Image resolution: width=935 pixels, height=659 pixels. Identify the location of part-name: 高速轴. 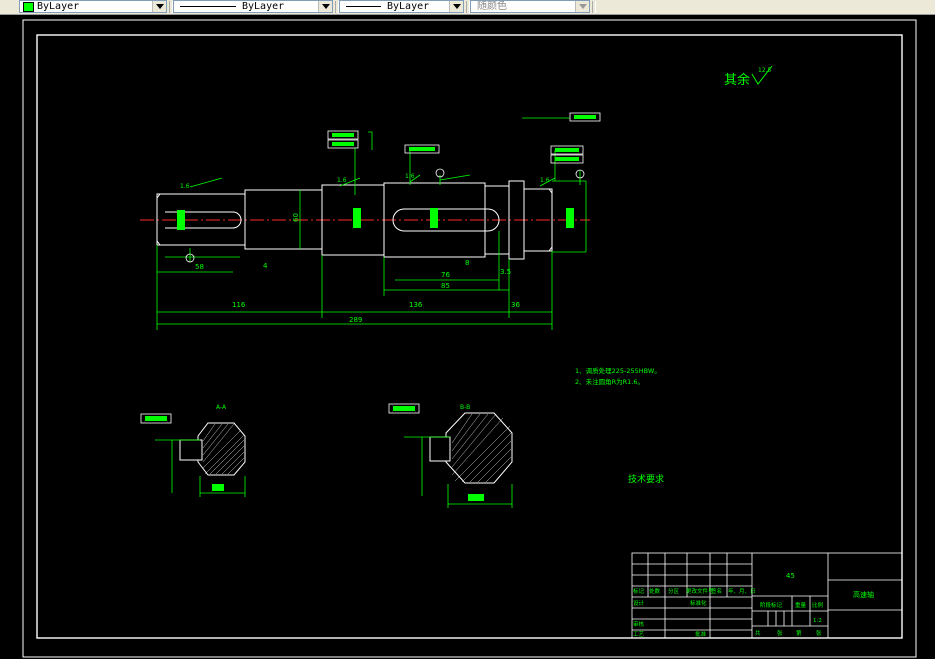
(863, 594).